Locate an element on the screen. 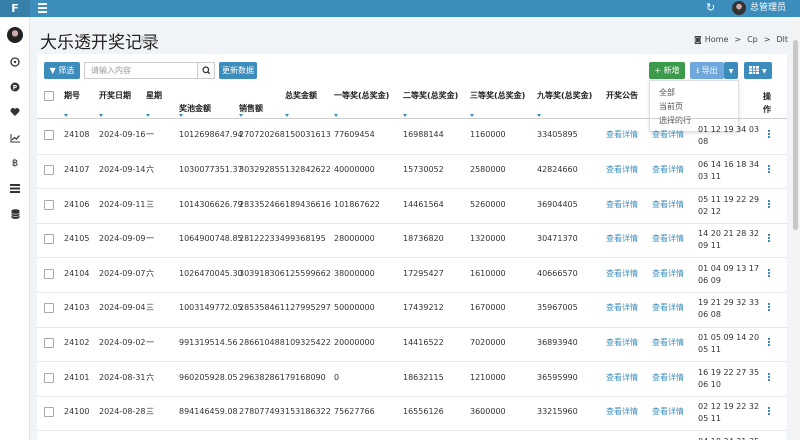  column-header-pool: 奖池金额 is located at coordinates (195, 108).